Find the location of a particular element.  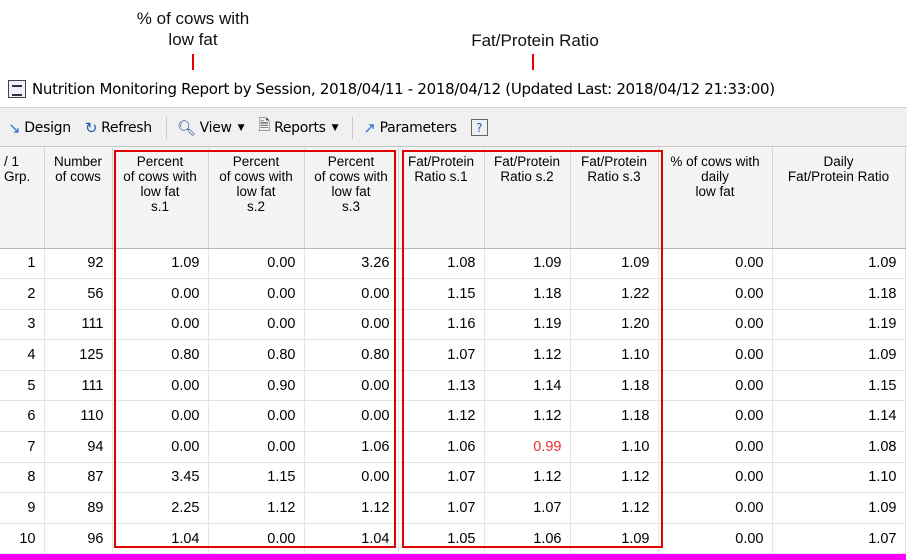

table-cell: 4 is located at coordinates (22, 355).